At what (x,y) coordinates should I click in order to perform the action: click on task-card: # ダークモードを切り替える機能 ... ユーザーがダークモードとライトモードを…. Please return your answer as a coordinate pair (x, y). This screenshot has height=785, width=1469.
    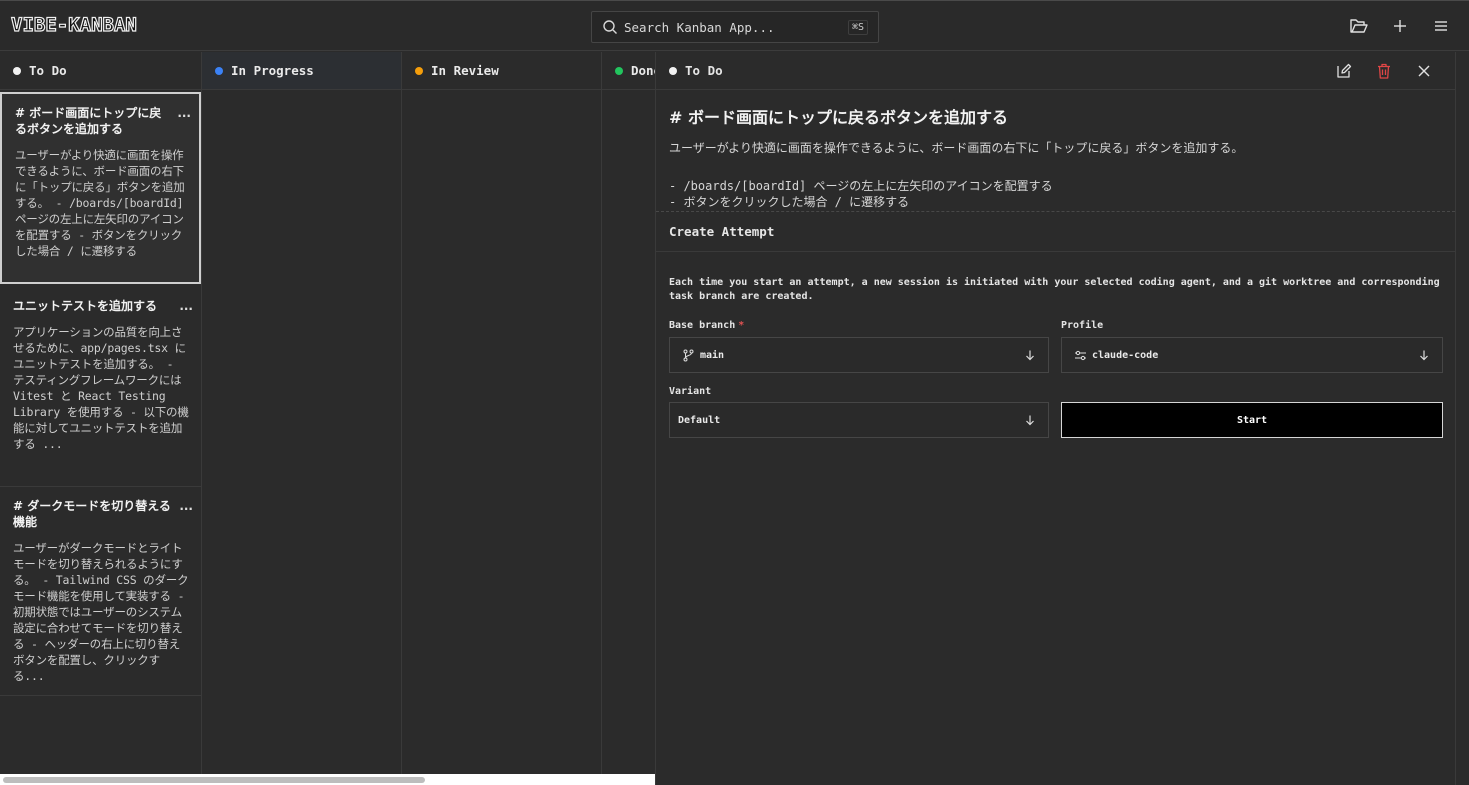
    Looking at the image, I should click on (100, 591).